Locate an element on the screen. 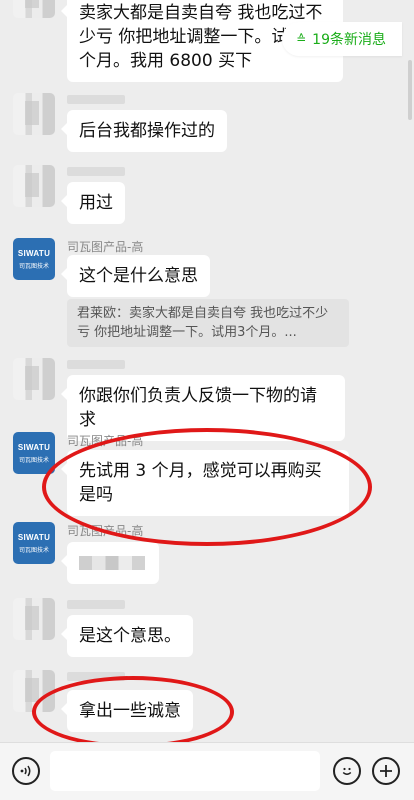  message-bubble: 是这个意思。 is located at coordinates (127, 636).